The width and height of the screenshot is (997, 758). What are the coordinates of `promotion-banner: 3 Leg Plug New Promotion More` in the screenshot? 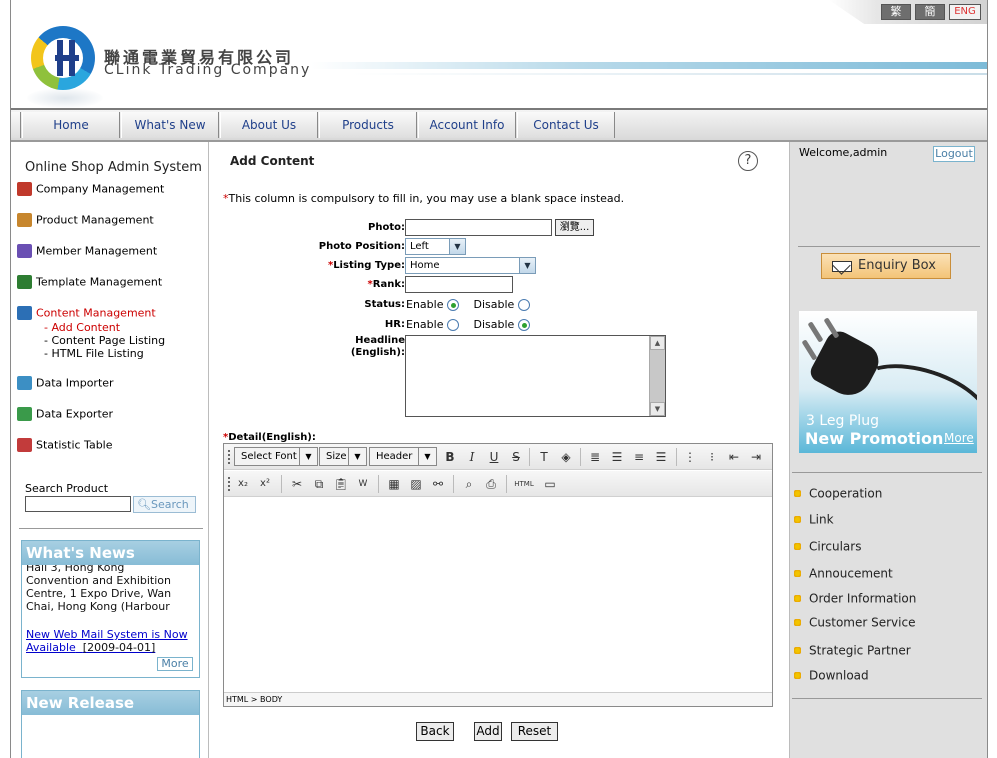 It's located at (888, 382).